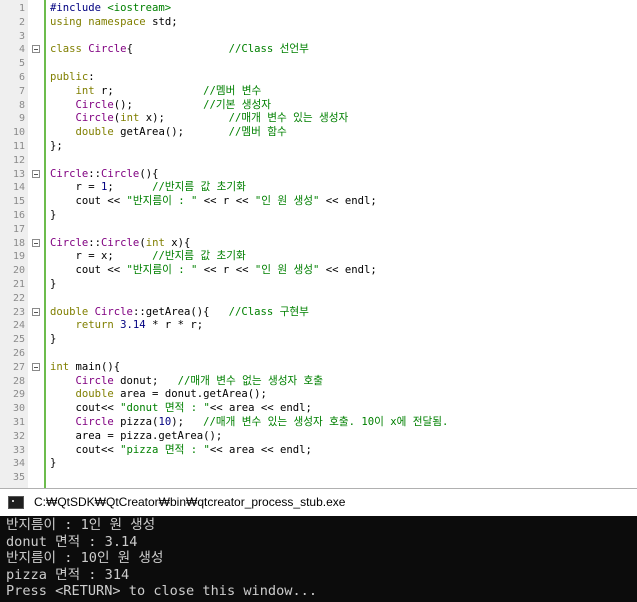 This screenshot has height=602, width=637. Describe the element at coordinates (318, 478) in the screenshot. I see `code-line: 35` at that location.